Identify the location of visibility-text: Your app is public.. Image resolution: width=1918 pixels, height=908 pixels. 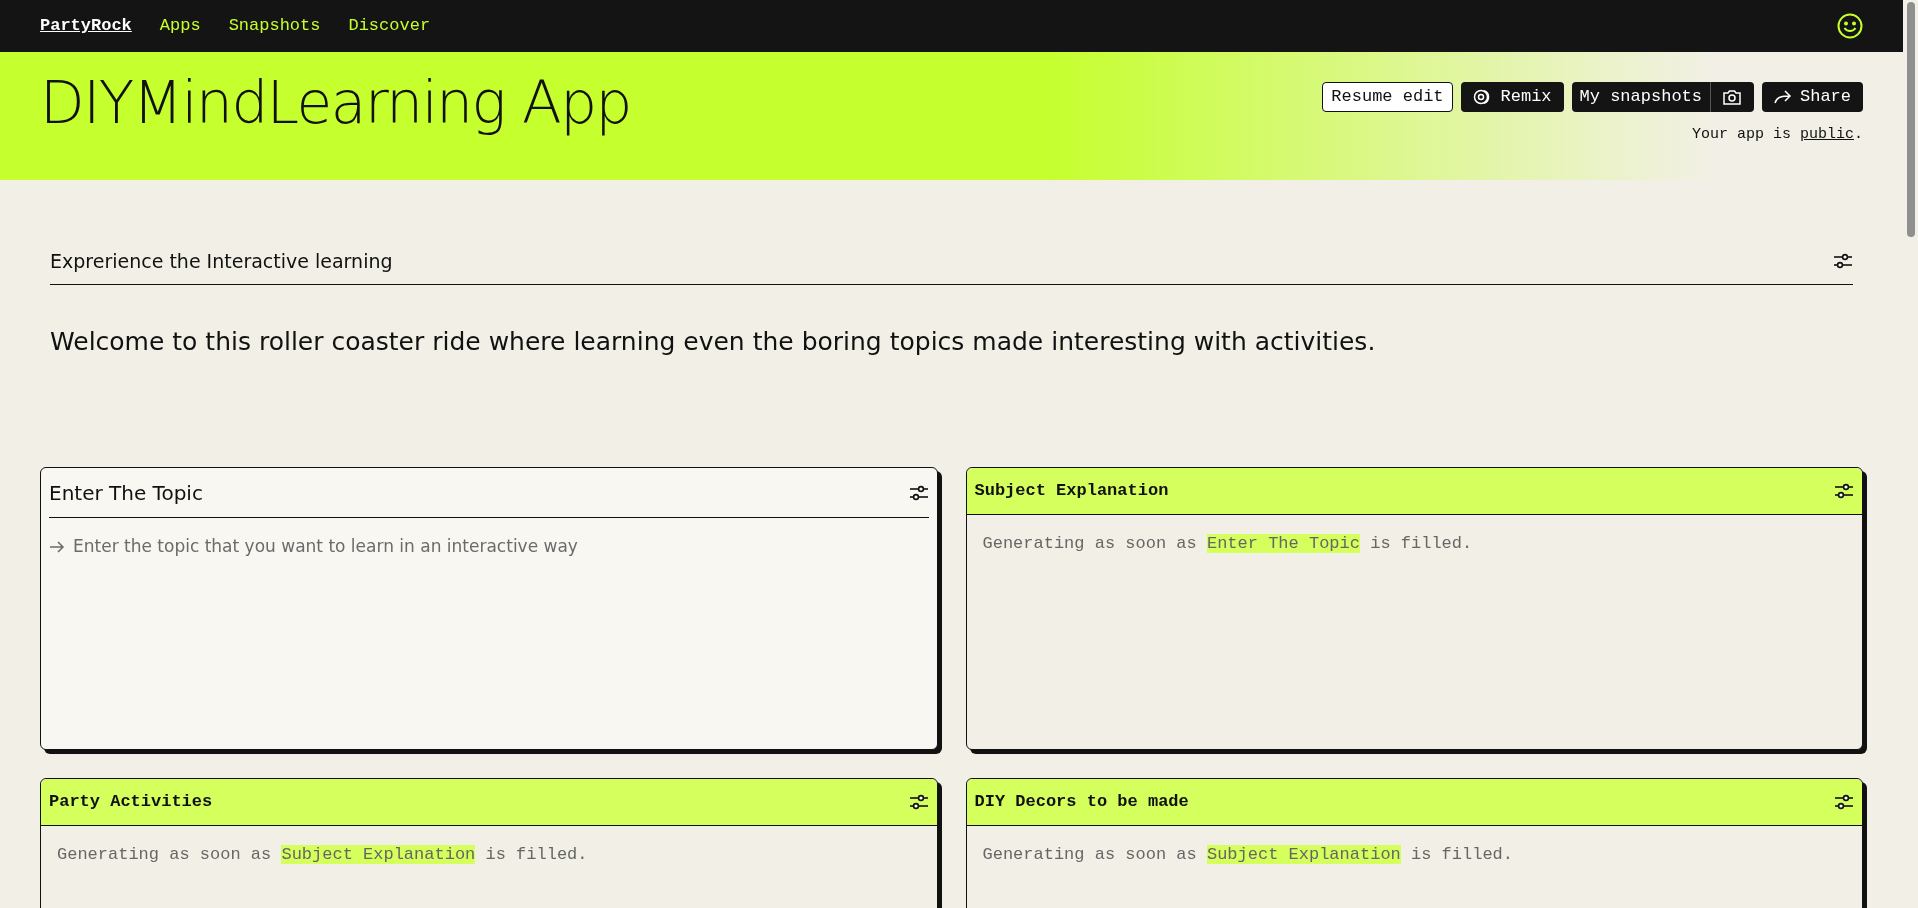
(1777, 135).